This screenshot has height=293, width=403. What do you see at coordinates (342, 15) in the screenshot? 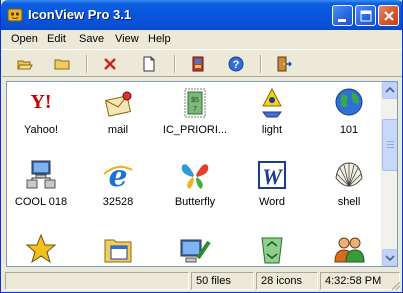
I see `minimize-button` at bounding box center [342, 15].